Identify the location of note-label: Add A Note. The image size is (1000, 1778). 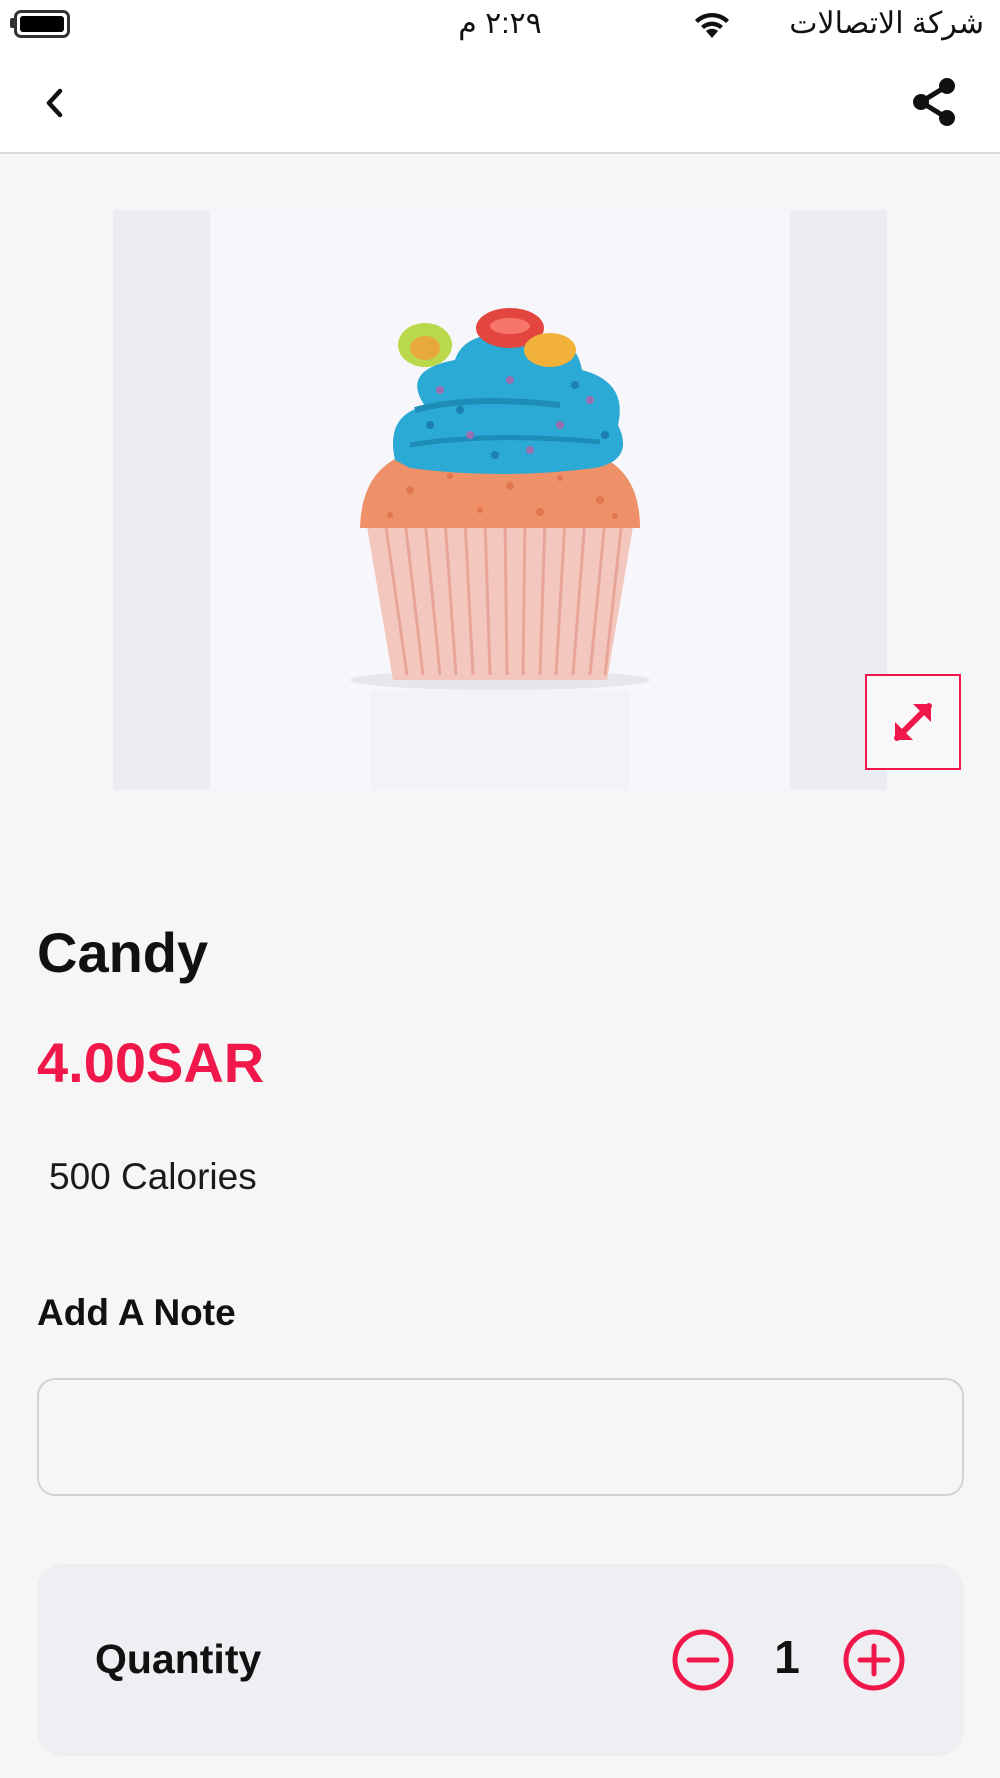
(136, 1312).